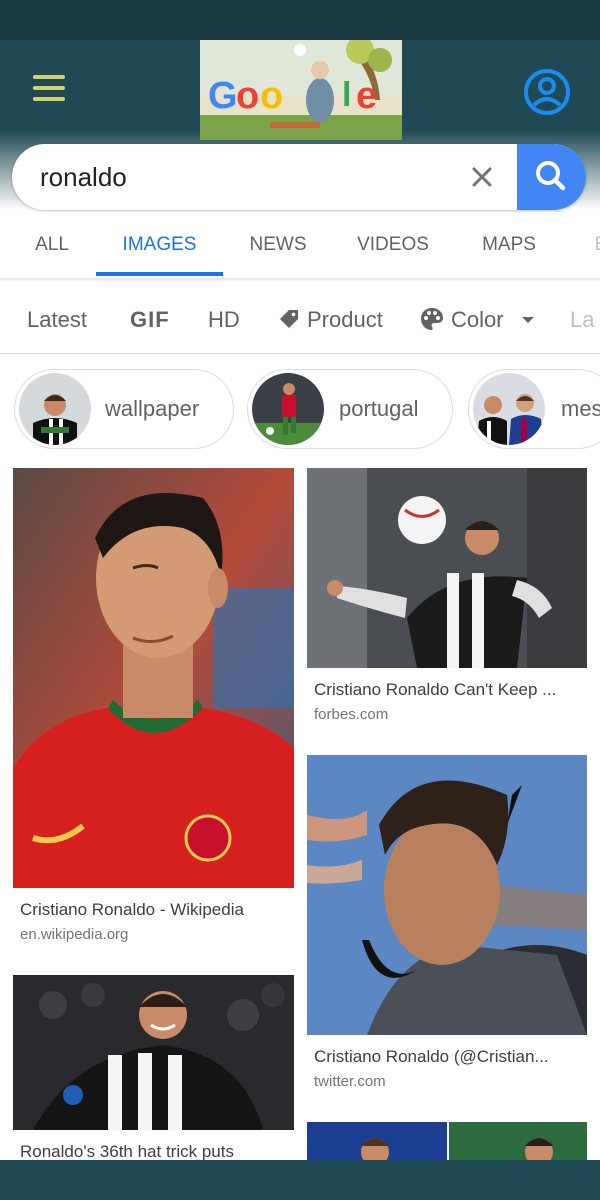 This screenshot has width=600, height=1200. Describe the element at coordinates (289, 319) in the screenshot. I see `tag-icon` at that location.